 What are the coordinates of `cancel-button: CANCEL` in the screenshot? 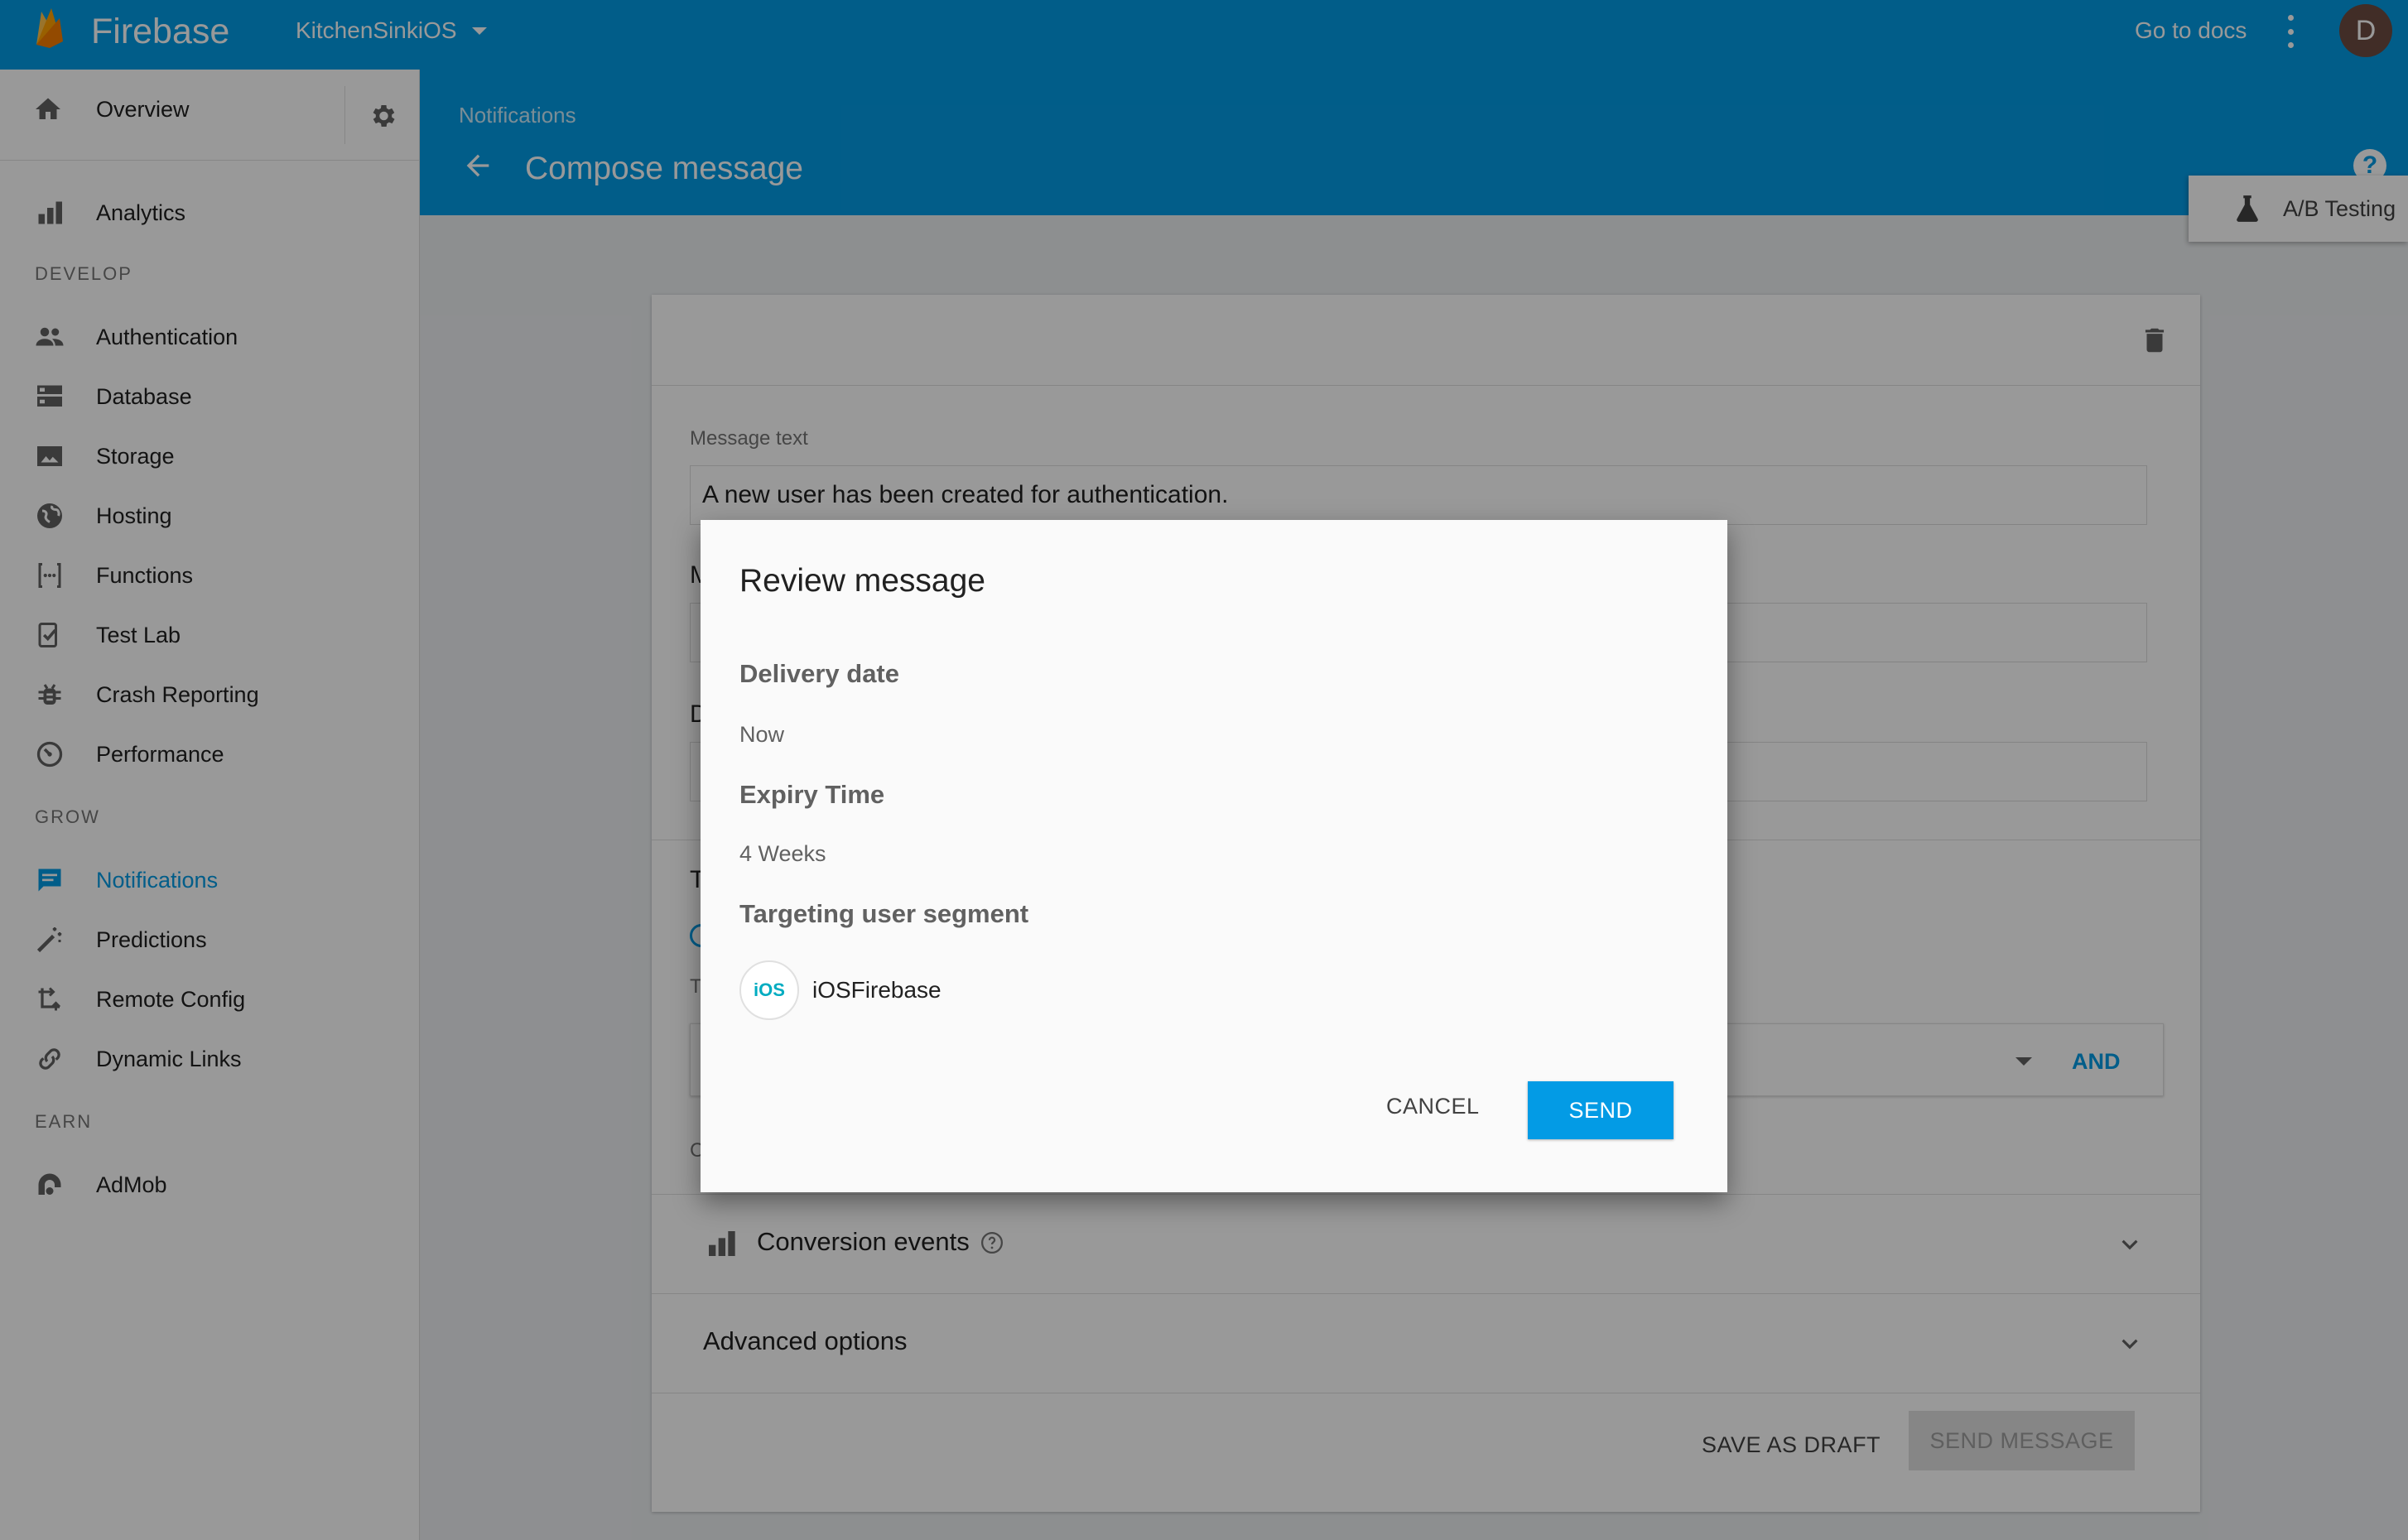 It's located at (1433, 1106).